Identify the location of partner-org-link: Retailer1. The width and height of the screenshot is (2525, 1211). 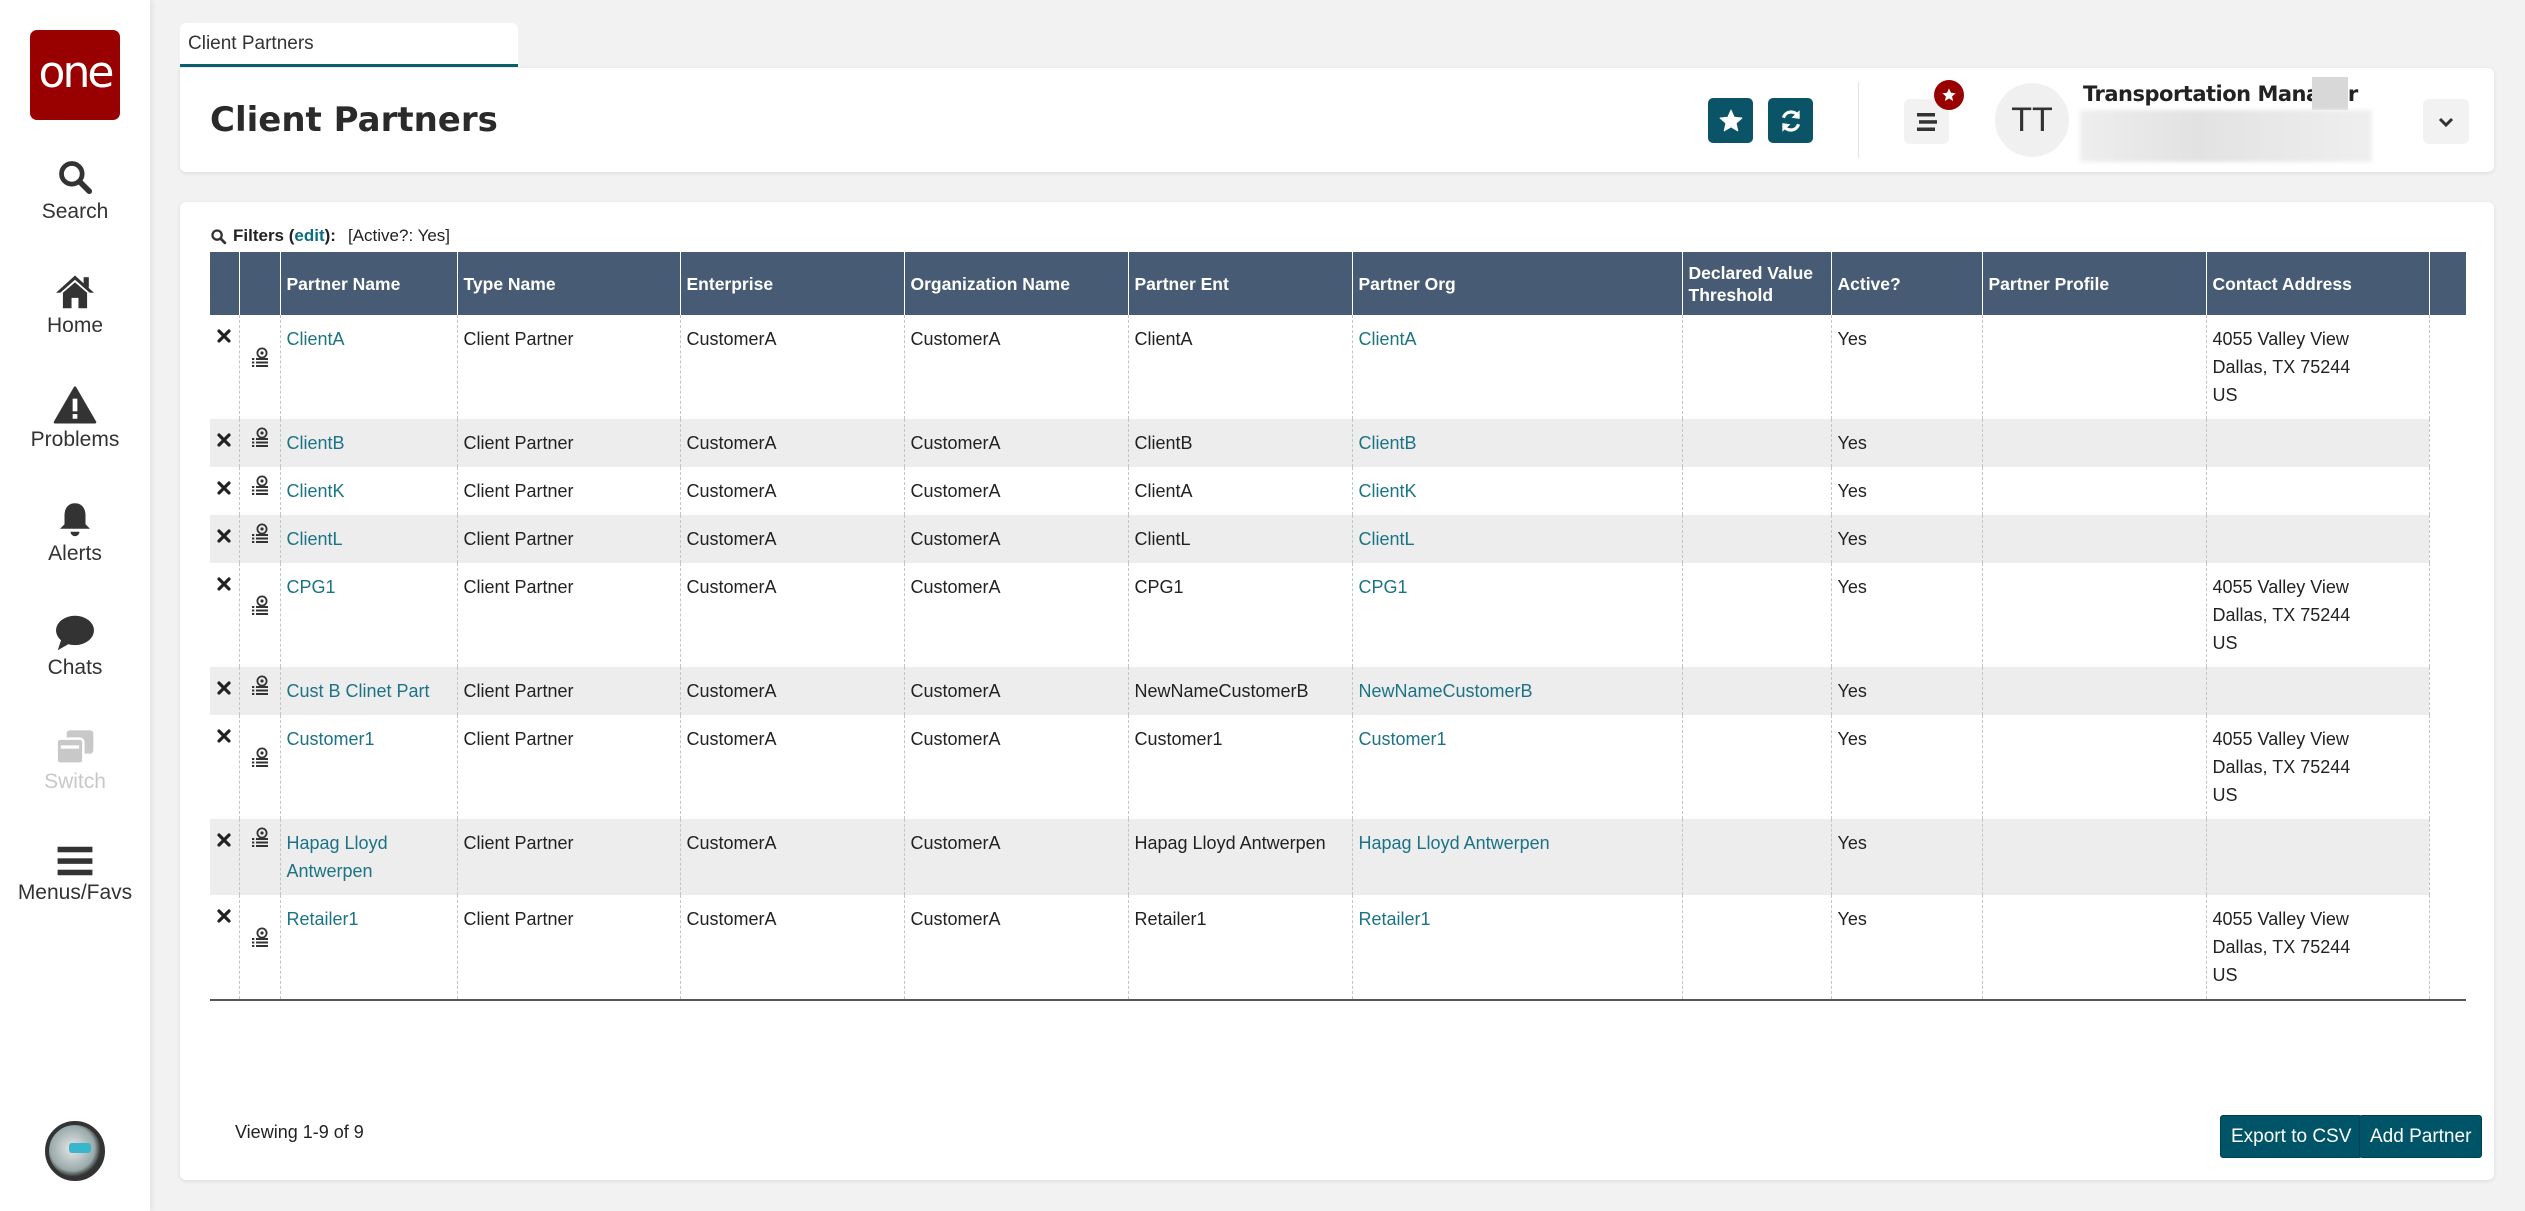
(1517, 948).